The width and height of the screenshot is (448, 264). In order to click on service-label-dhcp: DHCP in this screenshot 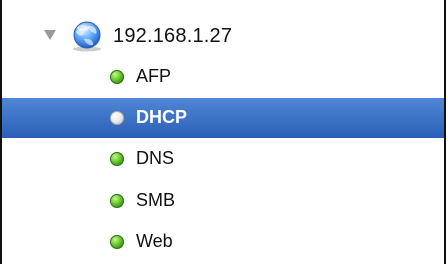, I will do `click(162, 117)`.